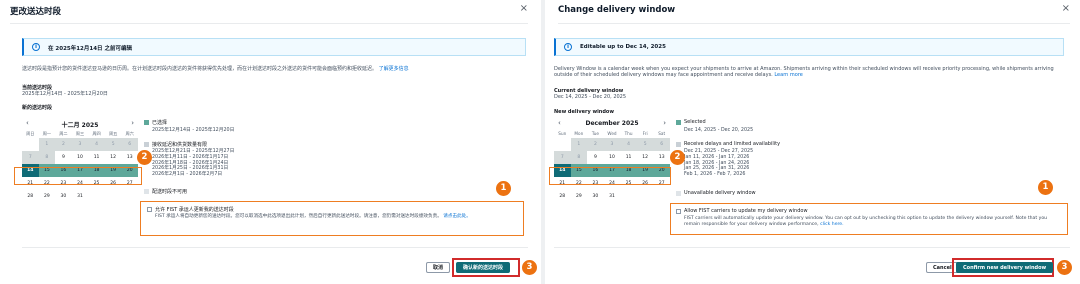  I want to click on calendar-day: 5, so click(113, 144).